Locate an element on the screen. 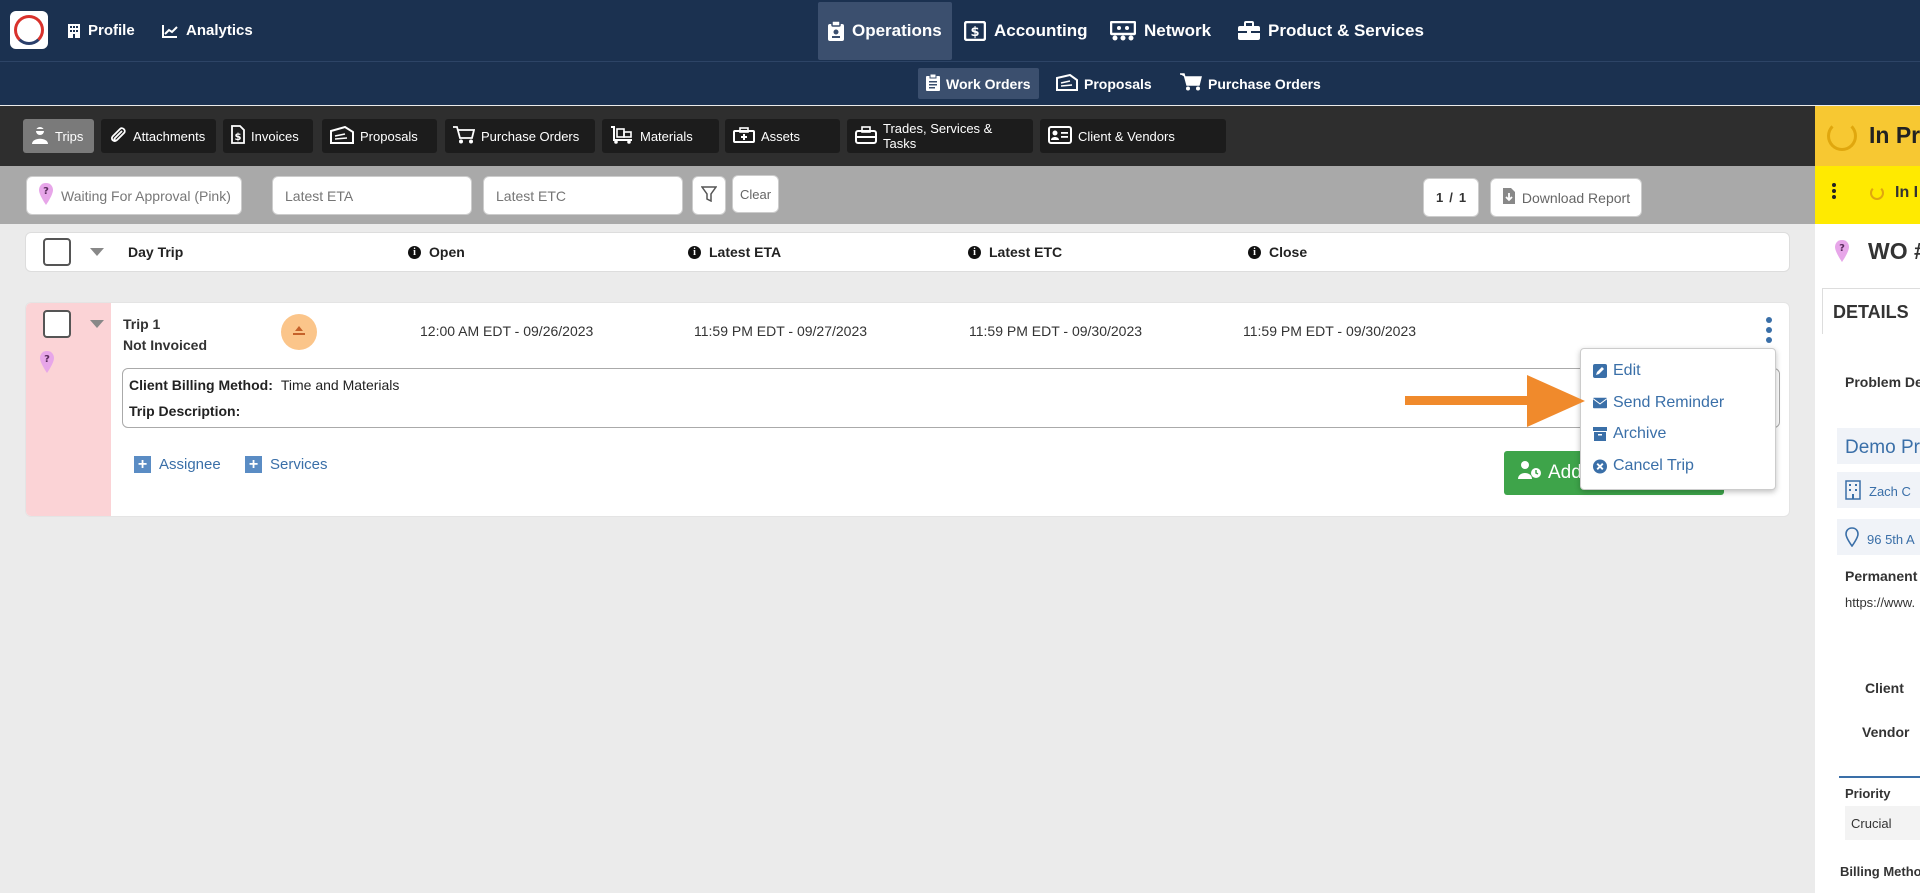  status-filter-text: Waiting For Approval (Pink) is located at coordinates (146, 195).